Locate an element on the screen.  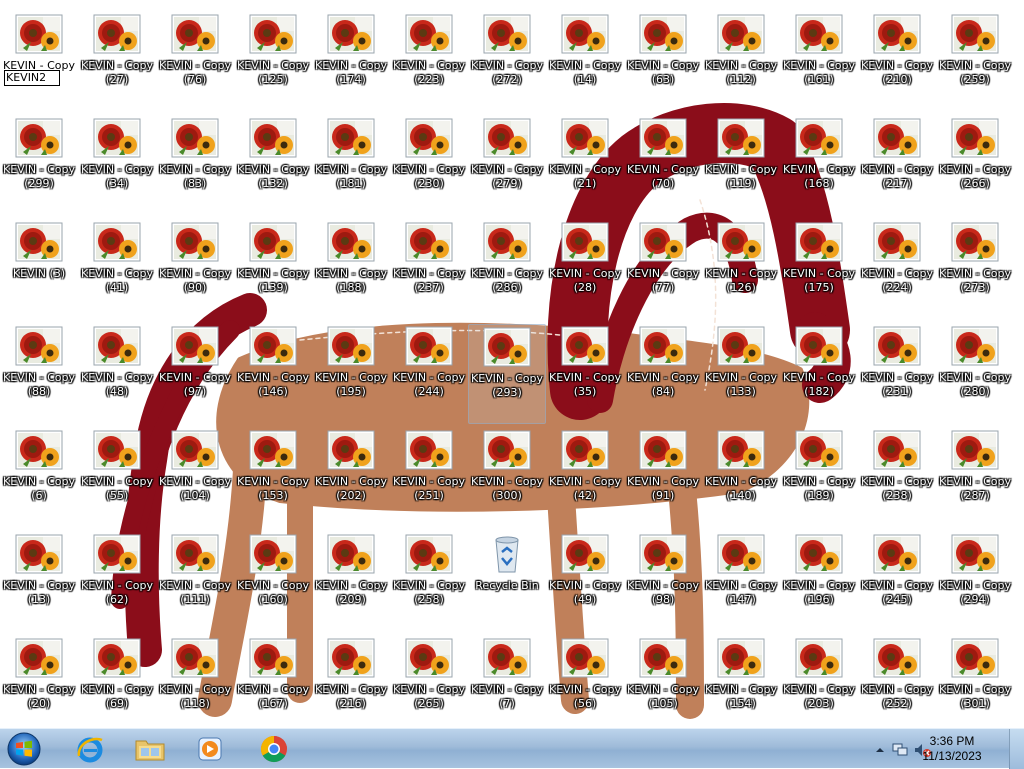
desktop-icon: KEVIN - Copy (209) is located at coordinates (351, 582).